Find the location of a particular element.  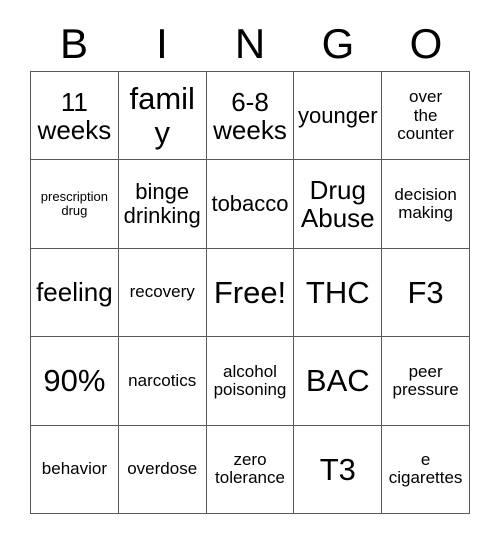

bingo-cell-r2c2: binge drinking is located at coordinates (162, 204).